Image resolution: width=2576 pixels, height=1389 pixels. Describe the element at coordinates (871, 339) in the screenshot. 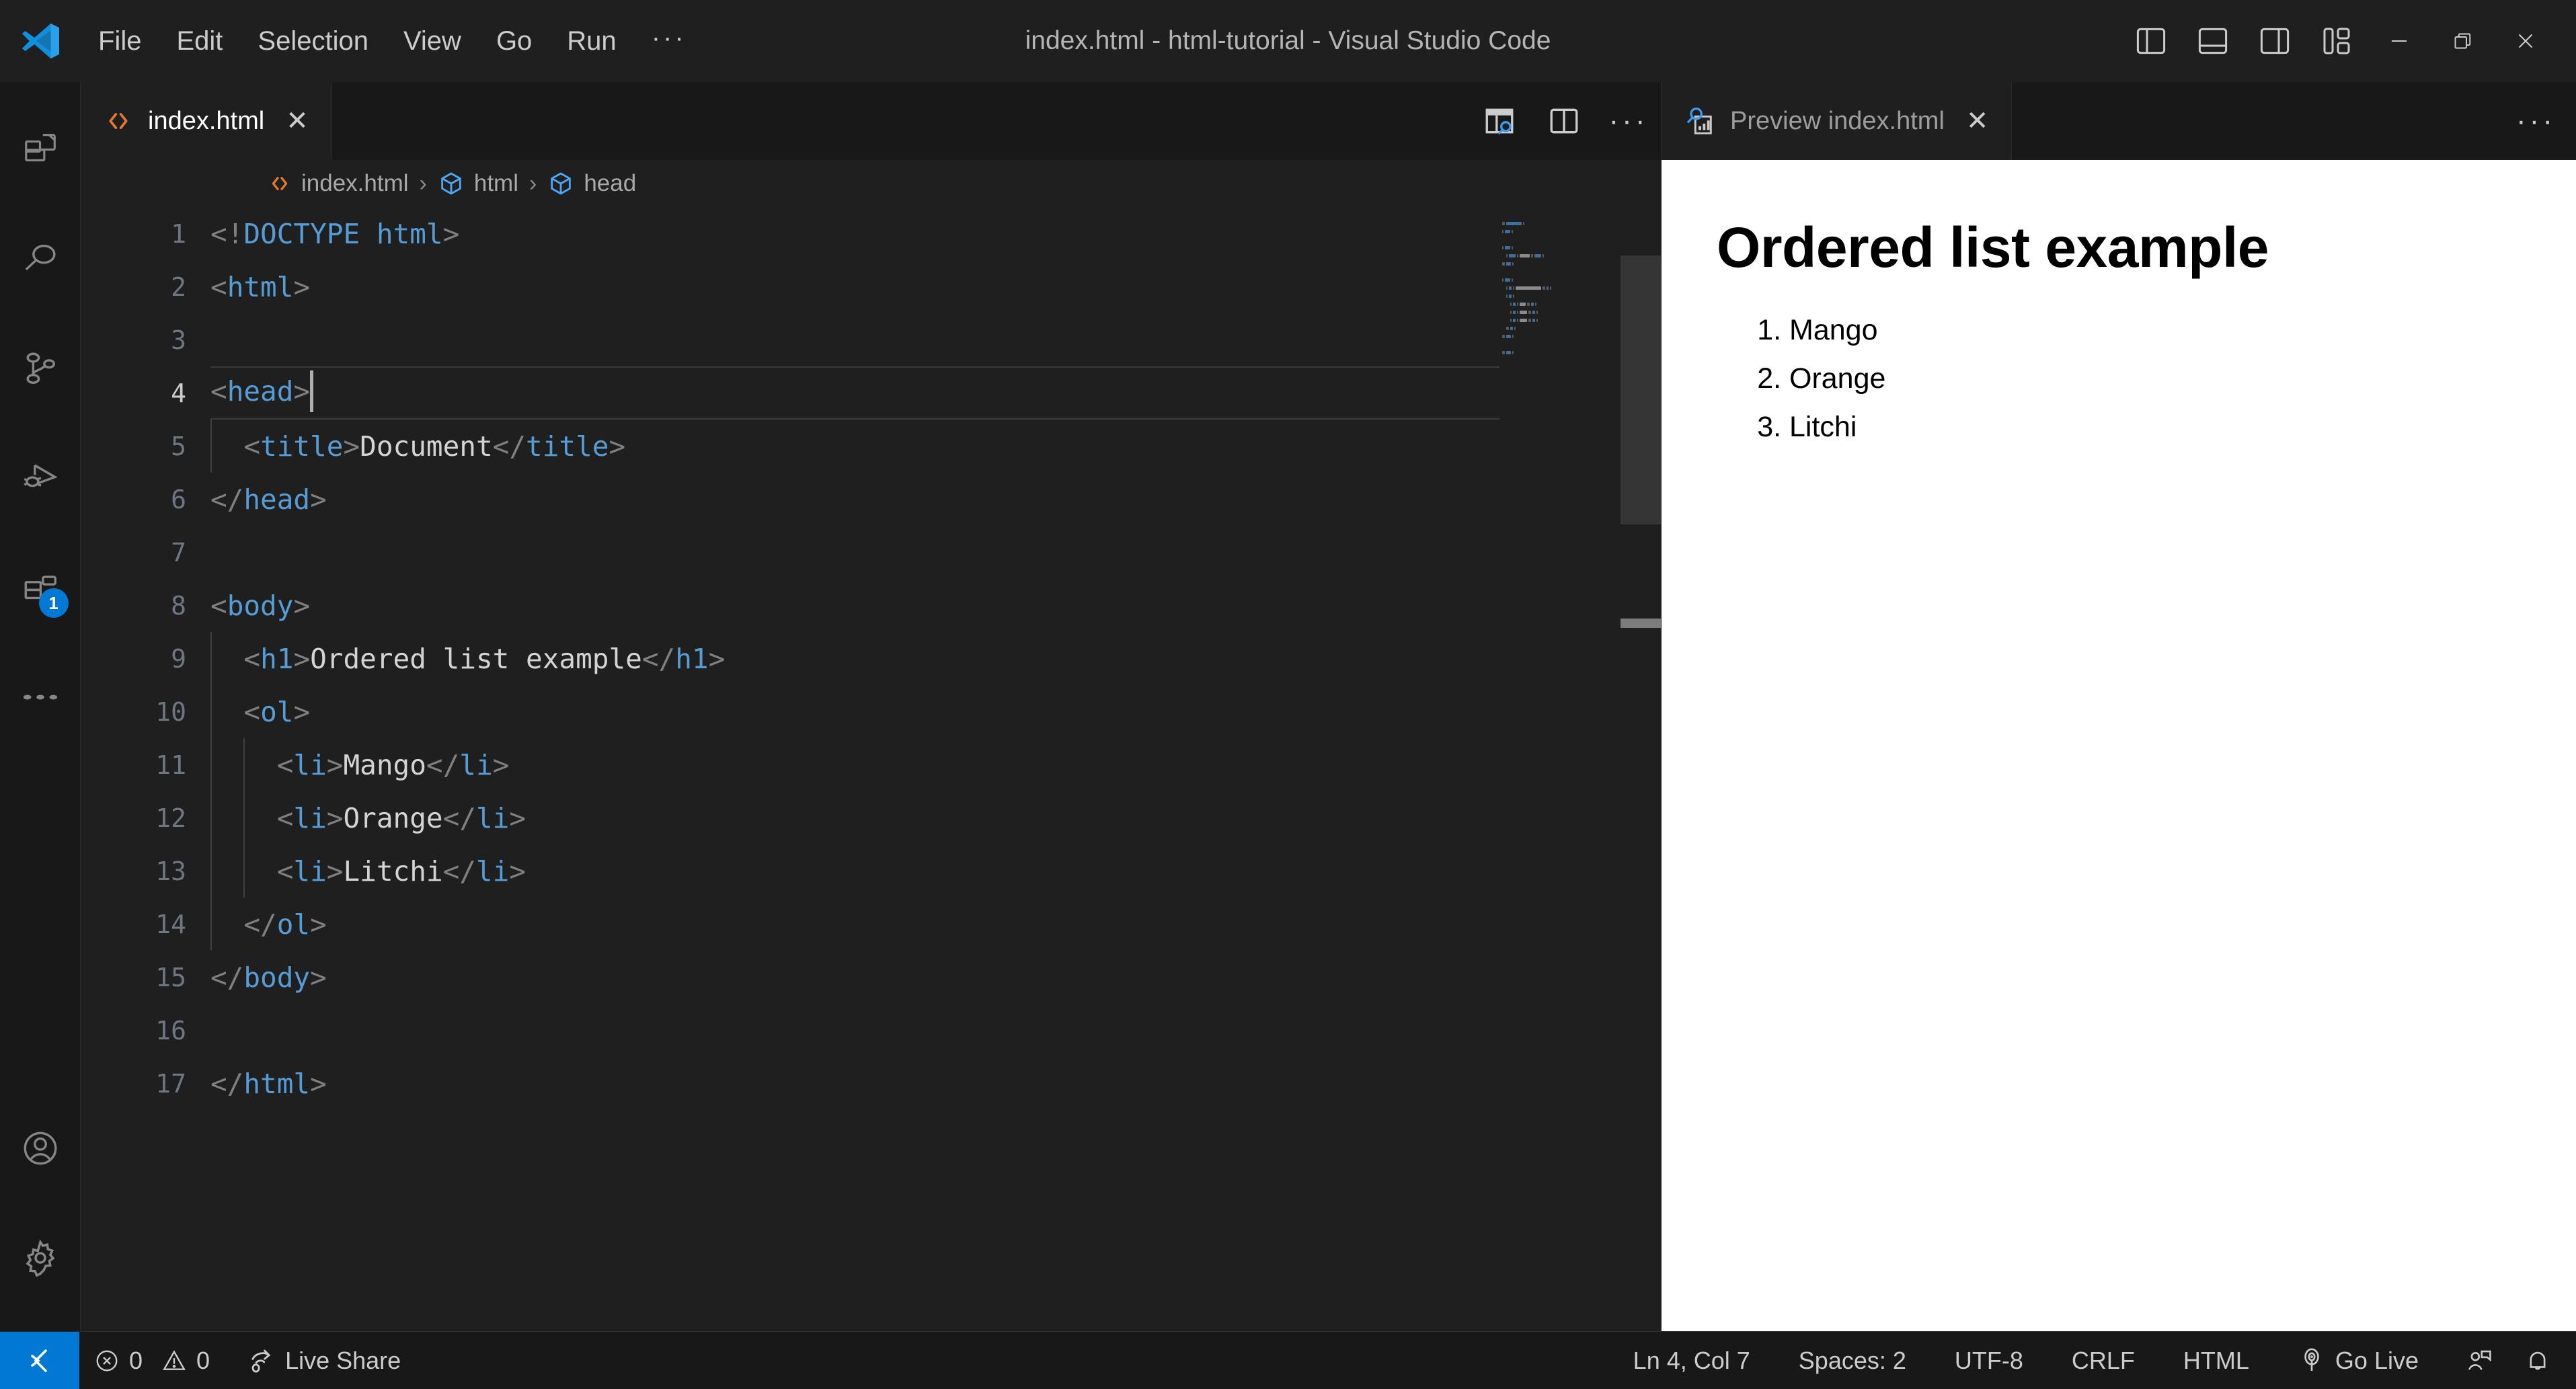

I see `code-line: 3` at that location.